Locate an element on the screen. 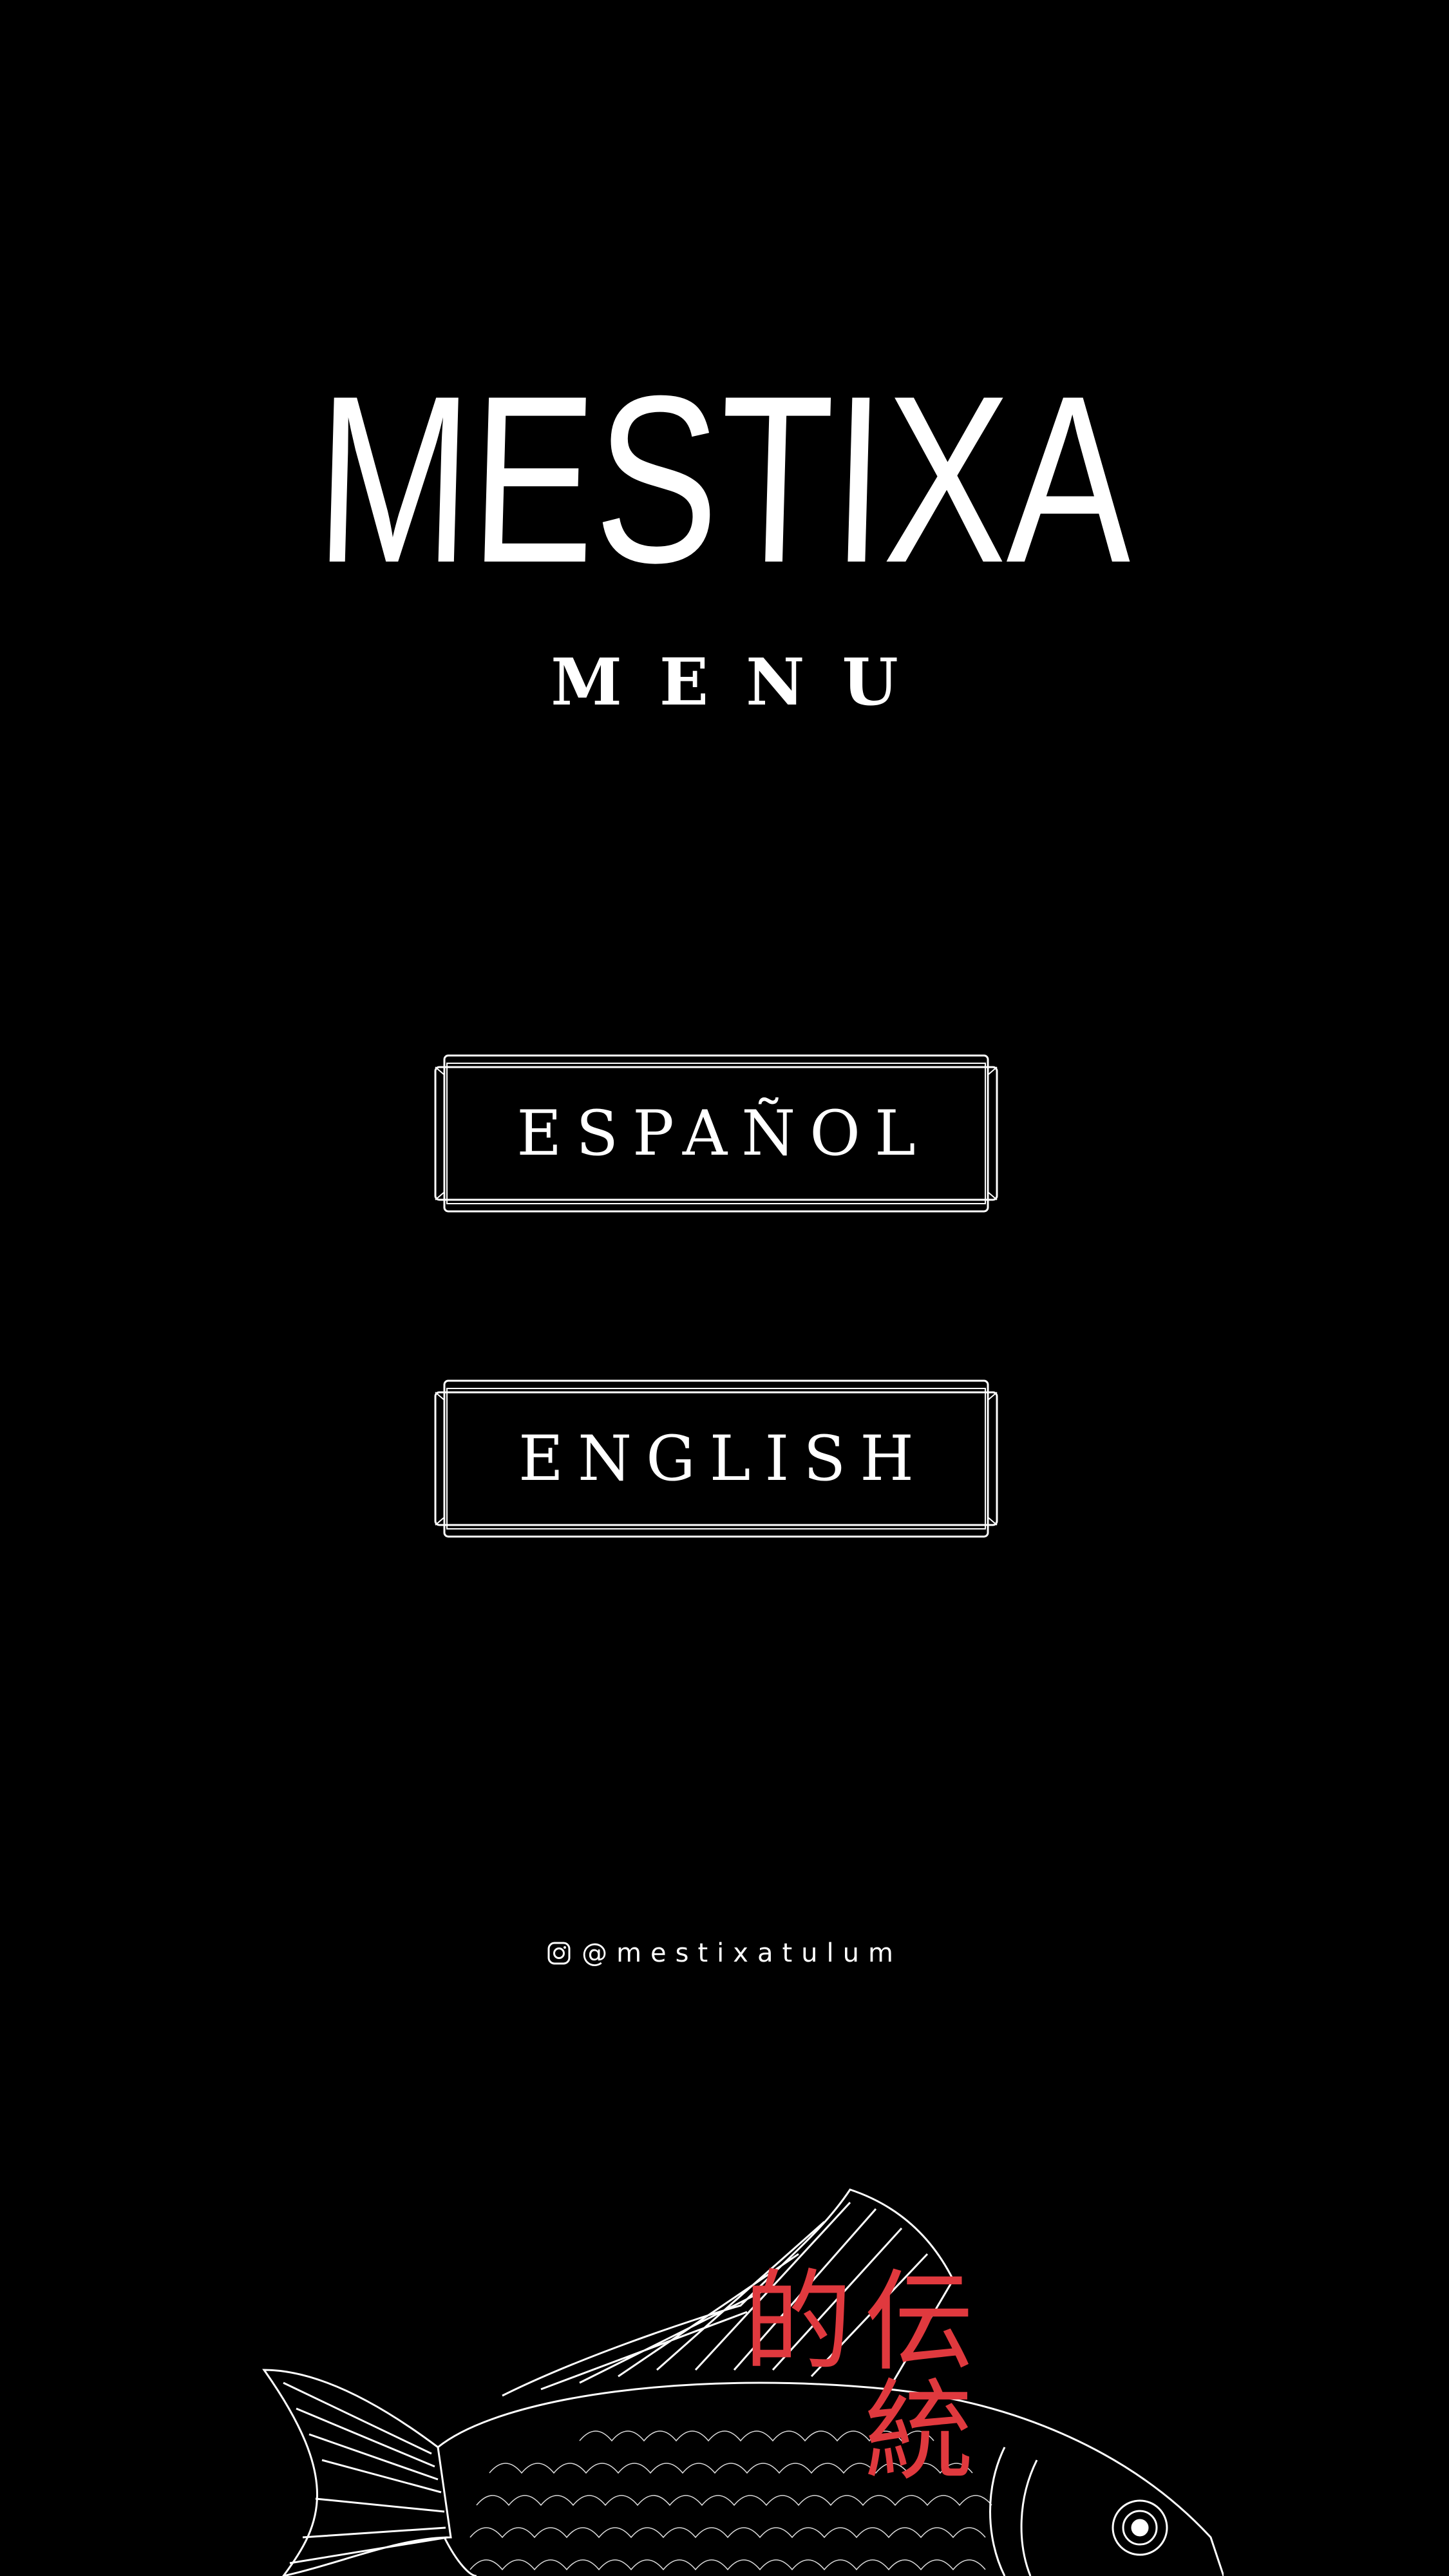 The height and width of the screenshot is (2576, 1449). spanish-menu-label: ESPAÑOL is located at coordinates (723, 1133).